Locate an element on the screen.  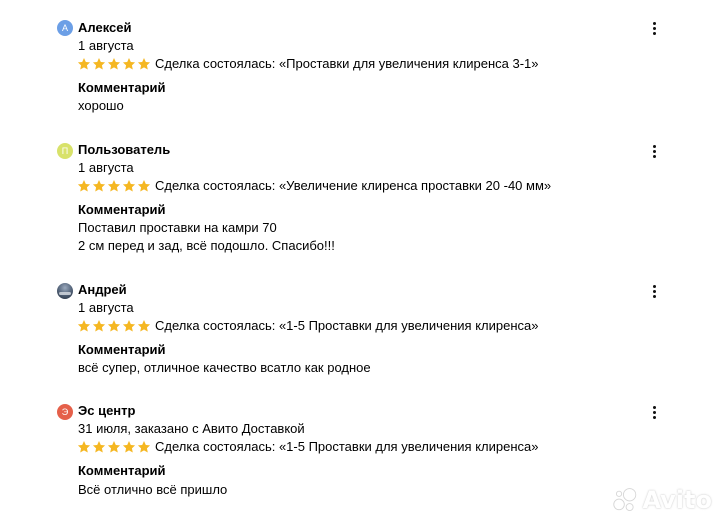
comment-text: Всё отлично всё пришло is located at coordinates (153, 489).